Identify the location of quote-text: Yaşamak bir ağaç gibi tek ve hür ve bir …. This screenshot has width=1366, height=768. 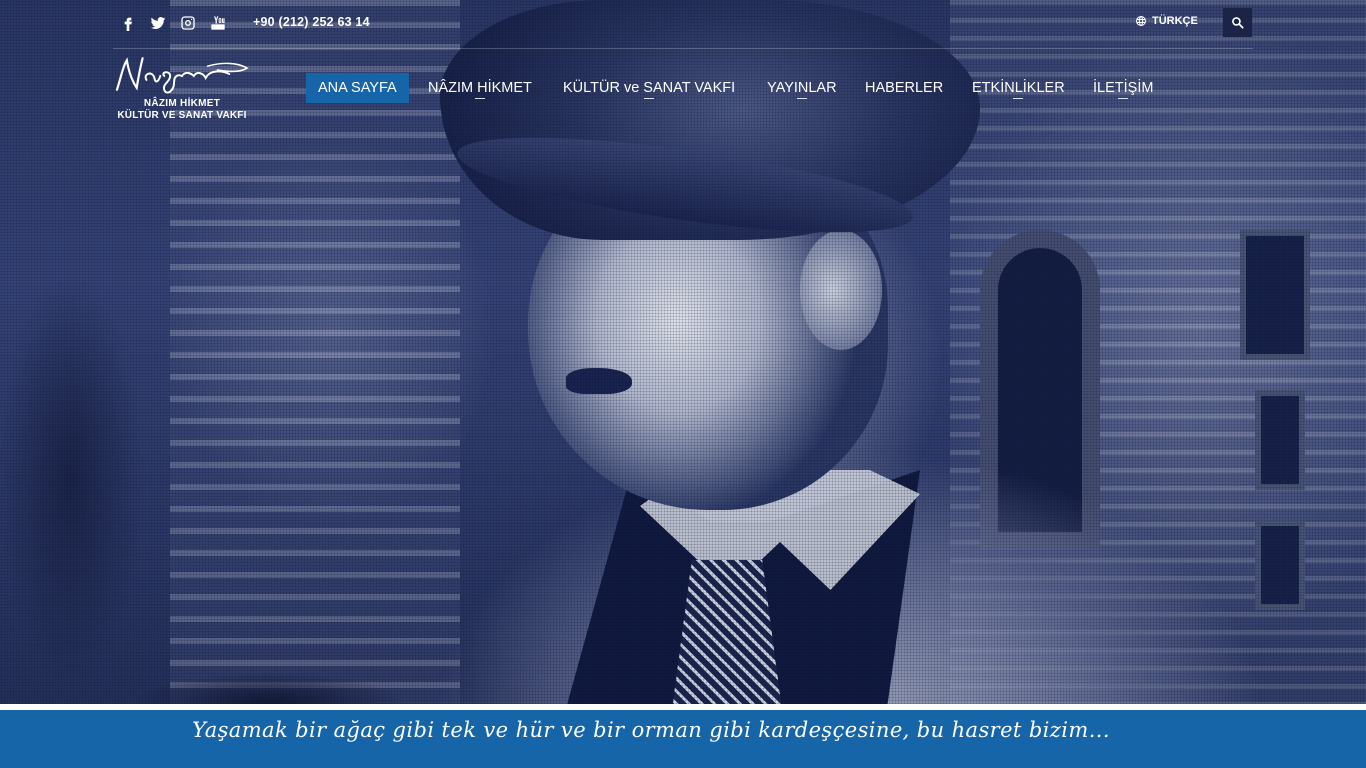
(651, 730).